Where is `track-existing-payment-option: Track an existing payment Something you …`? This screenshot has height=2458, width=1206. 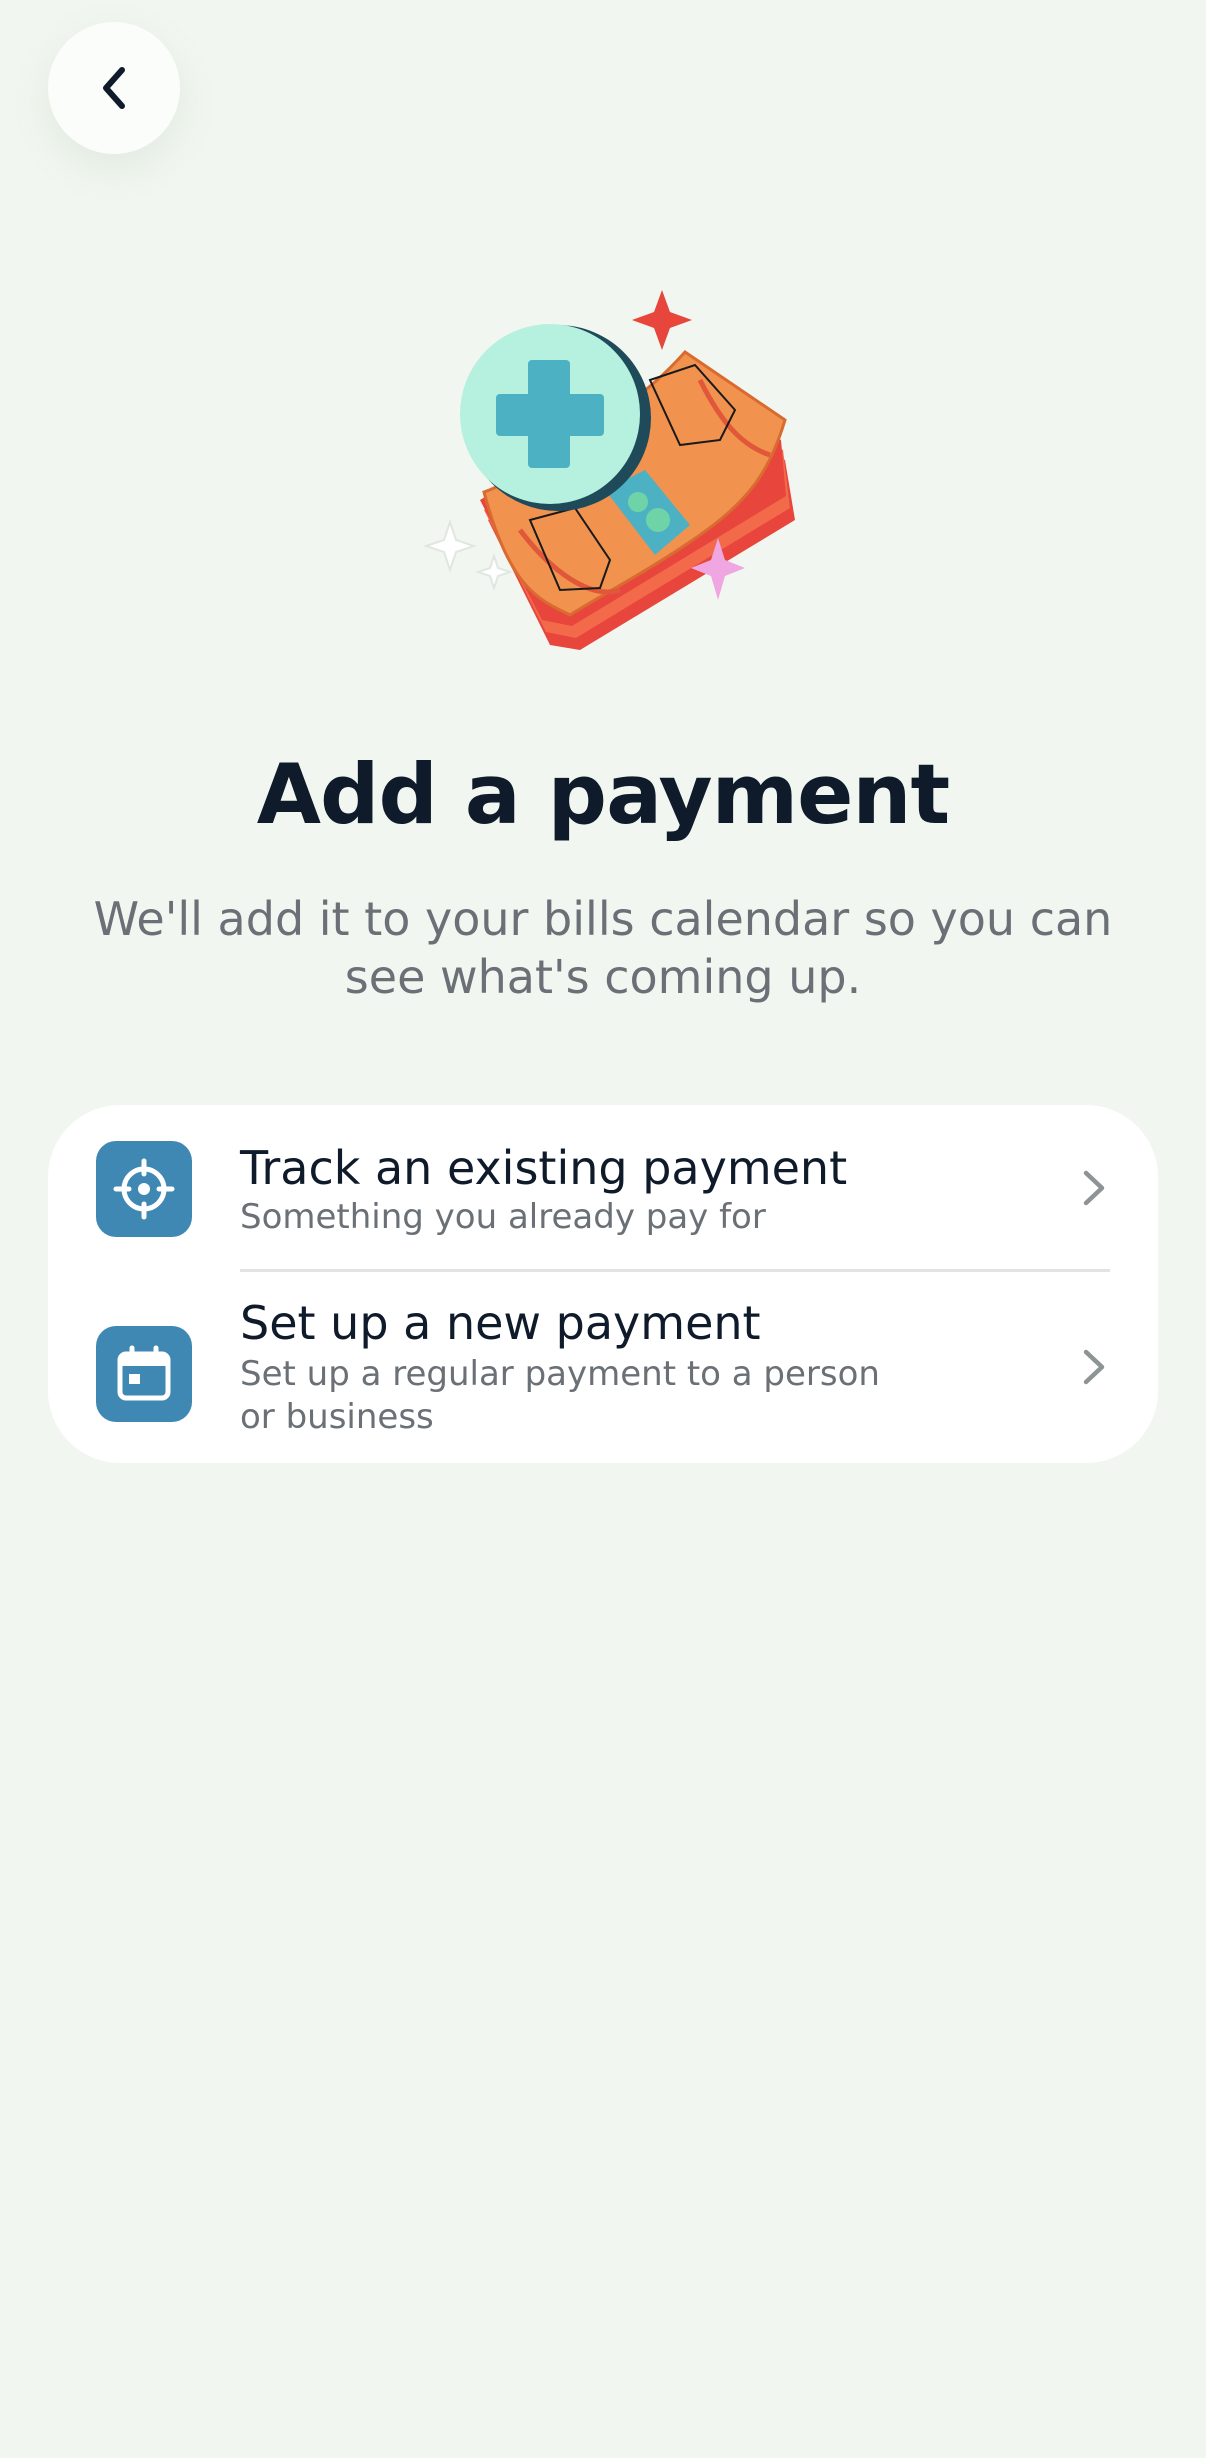
track-existing-payment-option: Track an existing payment Something you … is located at coordinates (603, 1188).